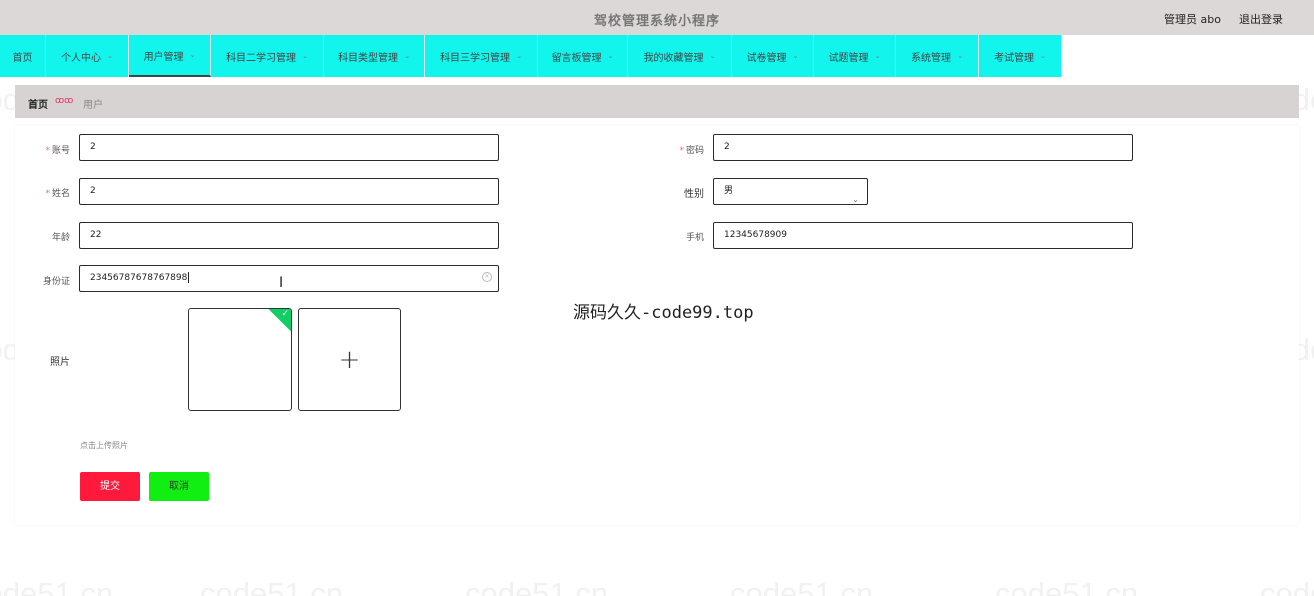 This screenshot has height=596, width=1314. What do you see at coordinates (57, 151) in the screenshot?
I see `account-label: * 账号` at bounding box center [57, 151].